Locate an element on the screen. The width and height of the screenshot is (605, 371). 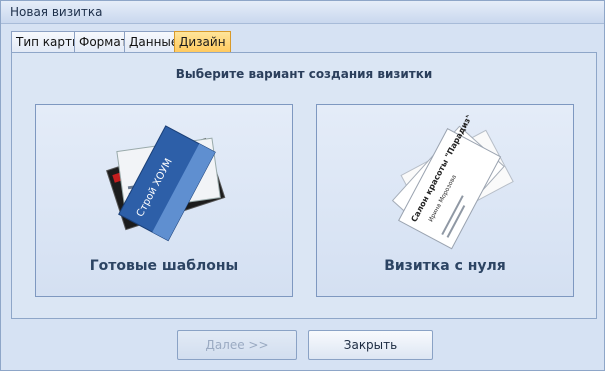
tab-design: Дизайн is located at coordinates (202, 42).